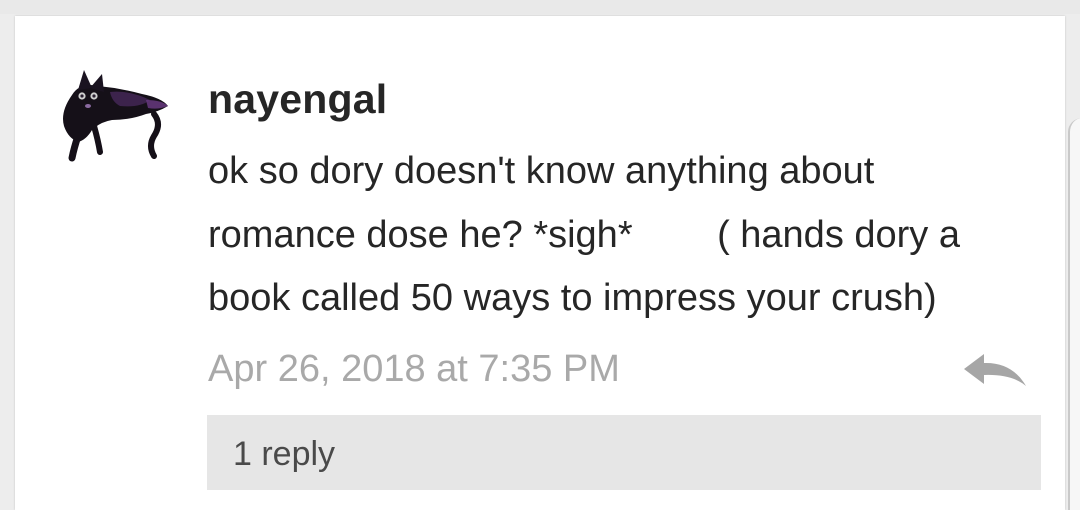  Describe the element at coordinates (284, 454) in the screenshot. I see `replies-count-label: 1 reply` at that location.